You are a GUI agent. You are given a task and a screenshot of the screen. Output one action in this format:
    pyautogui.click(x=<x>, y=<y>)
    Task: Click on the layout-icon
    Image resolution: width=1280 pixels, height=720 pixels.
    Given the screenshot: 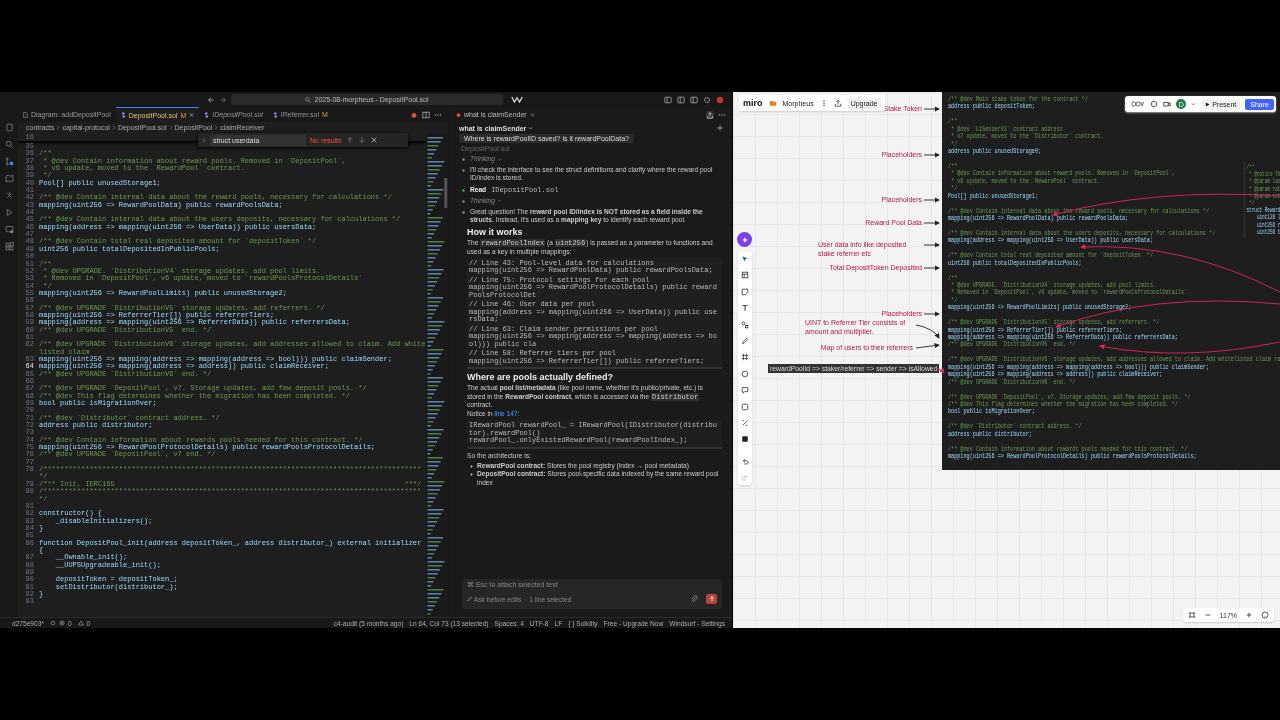 What is the action you would take?
    pyautogui.click(x=744, y=275)
    